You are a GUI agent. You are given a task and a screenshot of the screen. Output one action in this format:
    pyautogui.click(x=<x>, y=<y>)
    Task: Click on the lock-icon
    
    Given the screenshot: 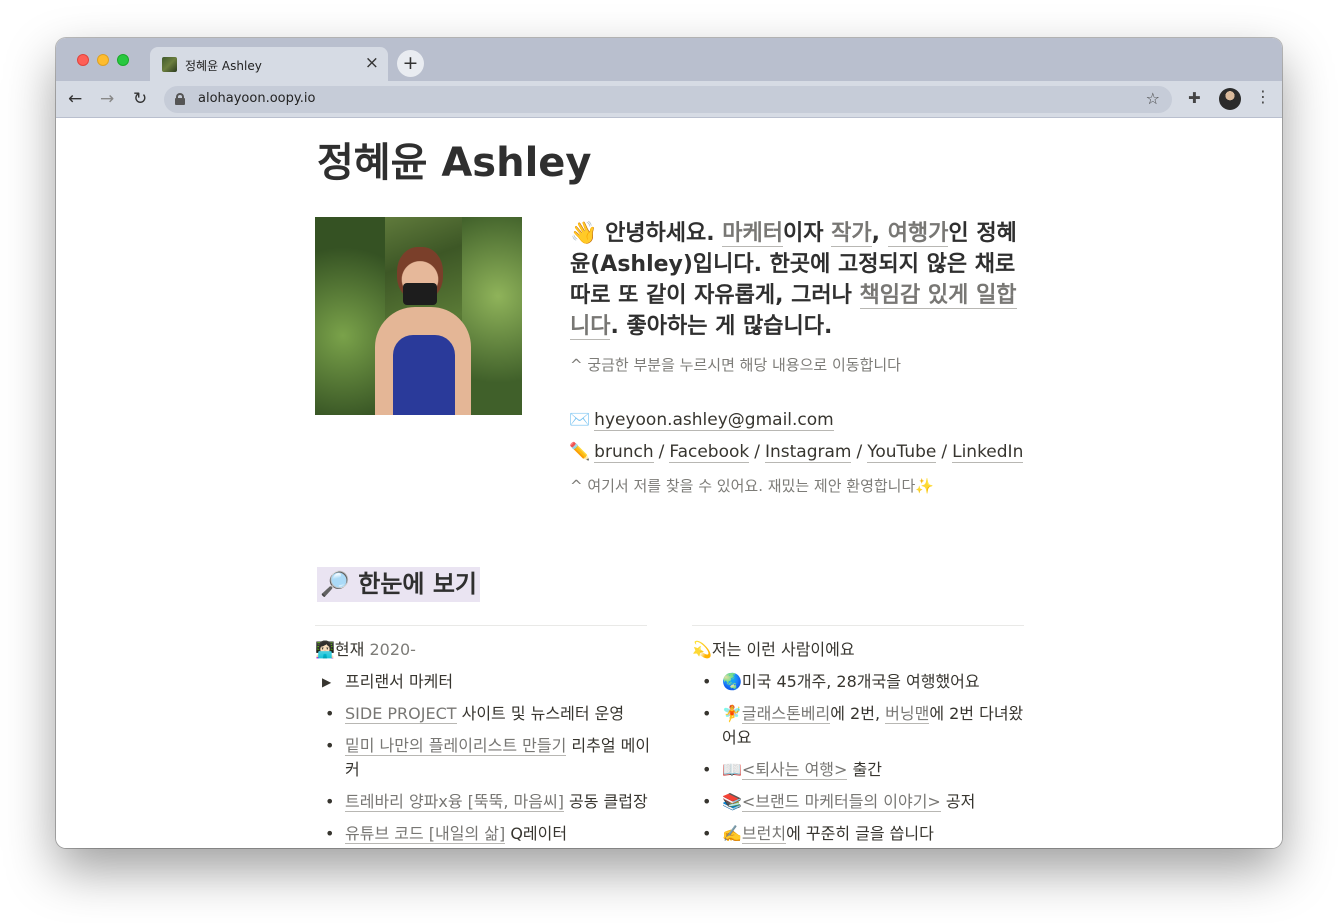 What is the action you would take?
    pyautogui.click(x=180, y=99)
    